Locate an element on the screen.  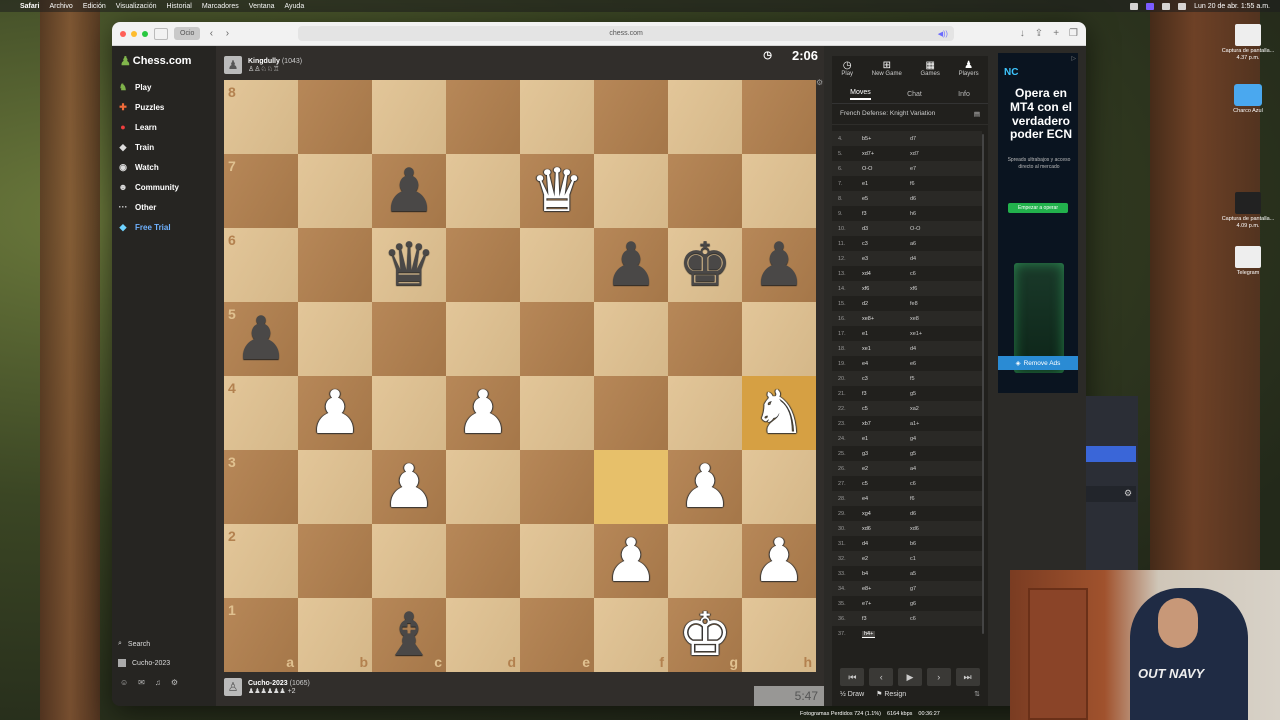
first-move-icon: ⏮ is located at coordinates (852, 677).